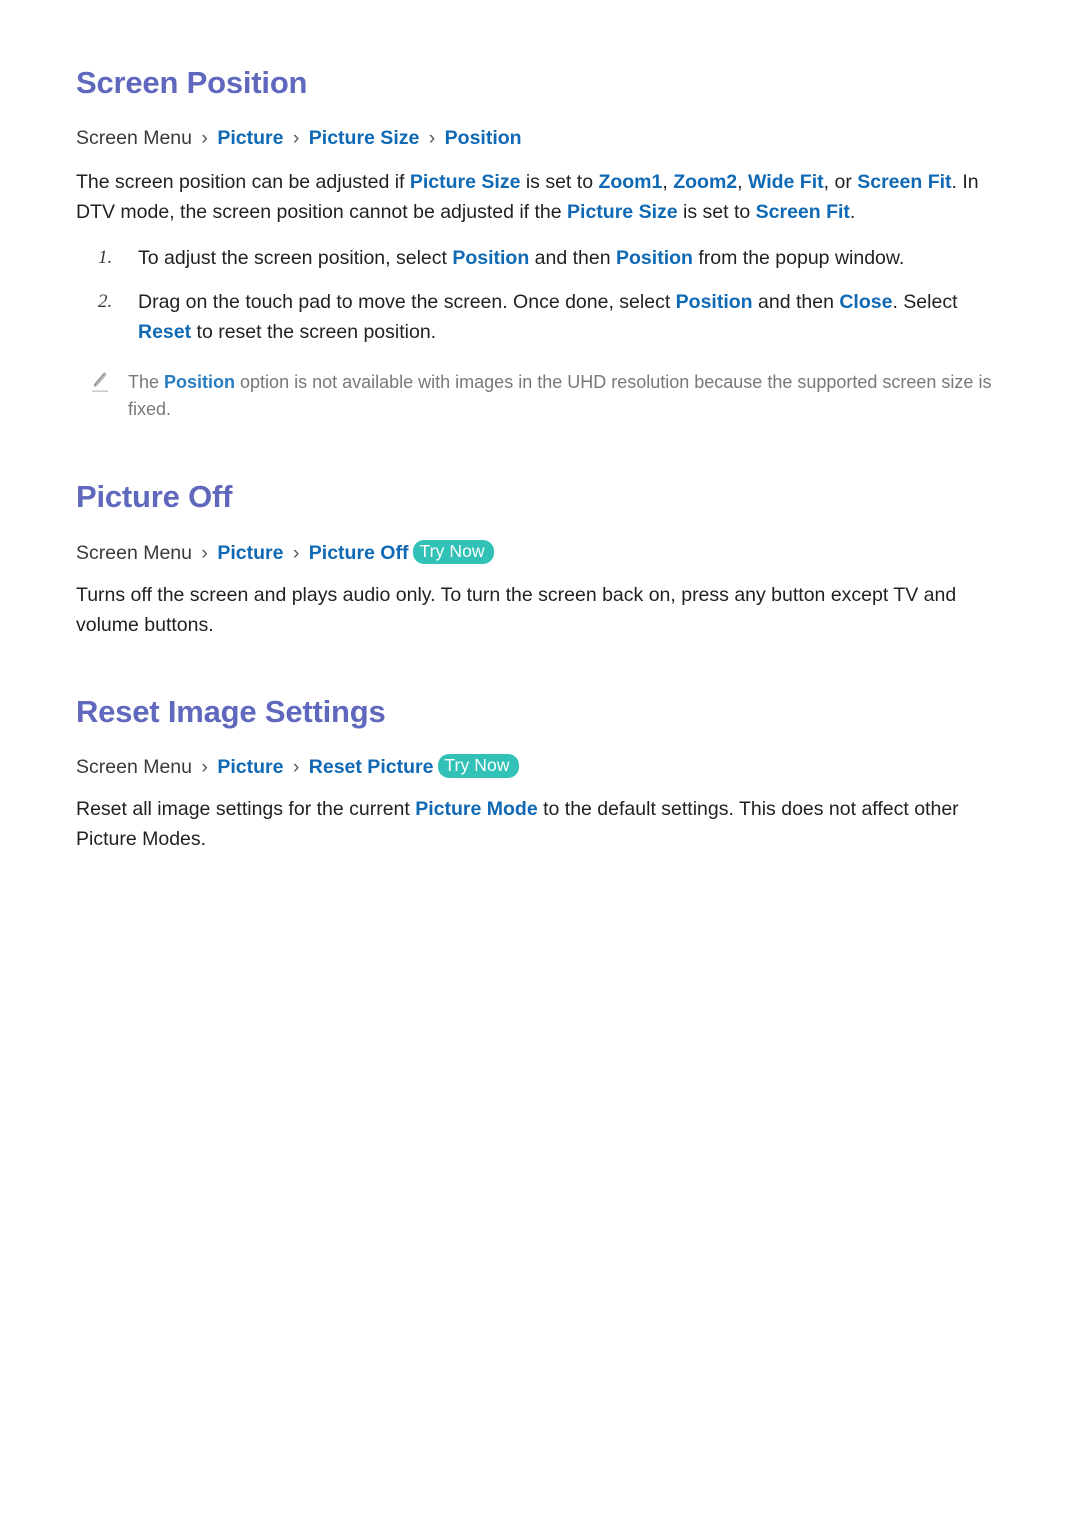 This screenshot has width=1080, height=1527. Describe the element at coordinates (105, 258) in the screenshot. I see `list-item-number: 1.` at that location.